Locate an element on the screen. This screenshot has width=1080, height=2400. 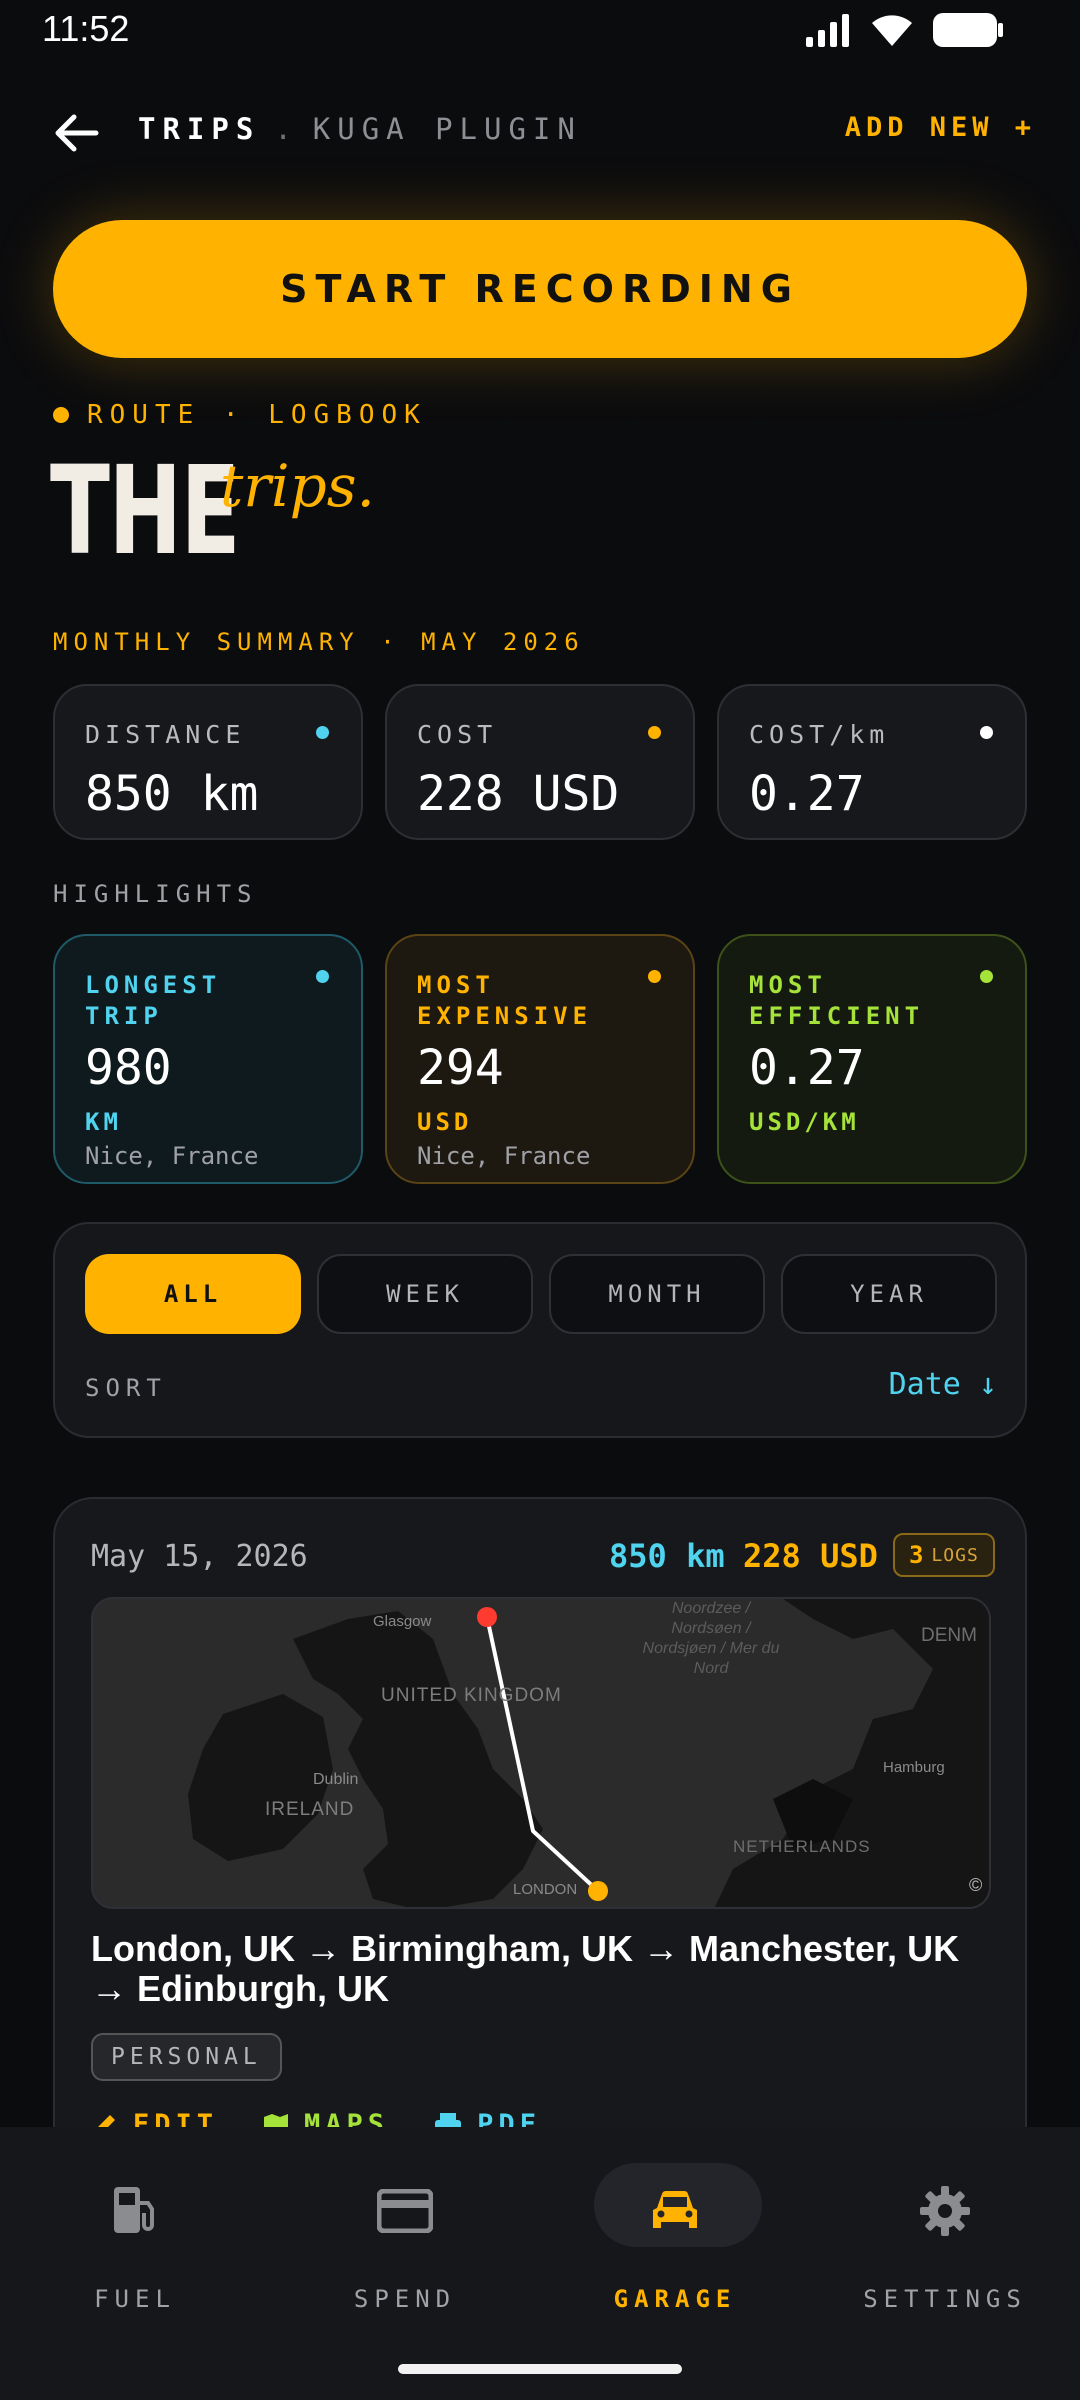
highlight-card-most-efficient: MOST EFFICIENT 0.27 USD/KM is located at coordinates (872, 1059).